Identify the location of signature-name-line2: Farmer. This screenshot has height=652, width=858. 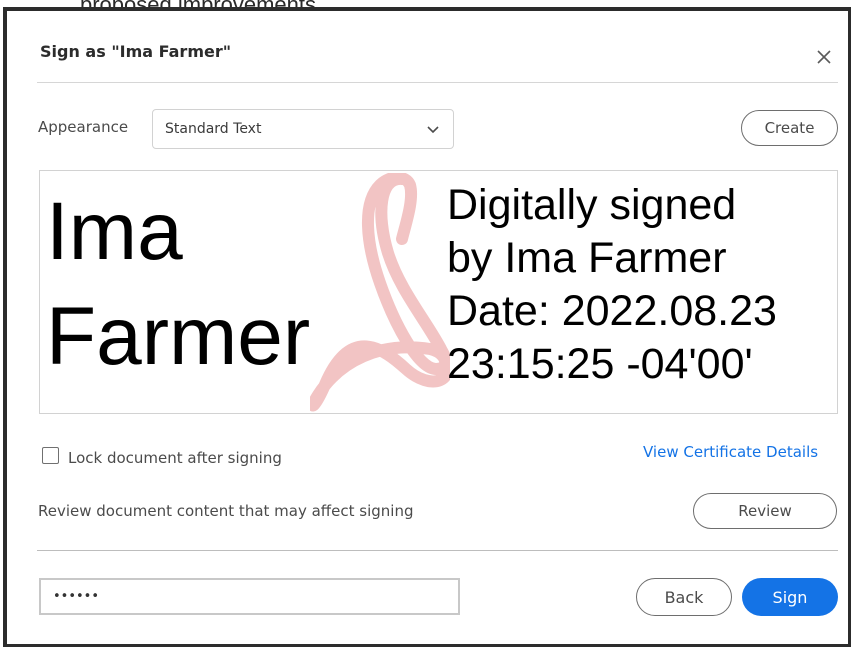
(178, 336).